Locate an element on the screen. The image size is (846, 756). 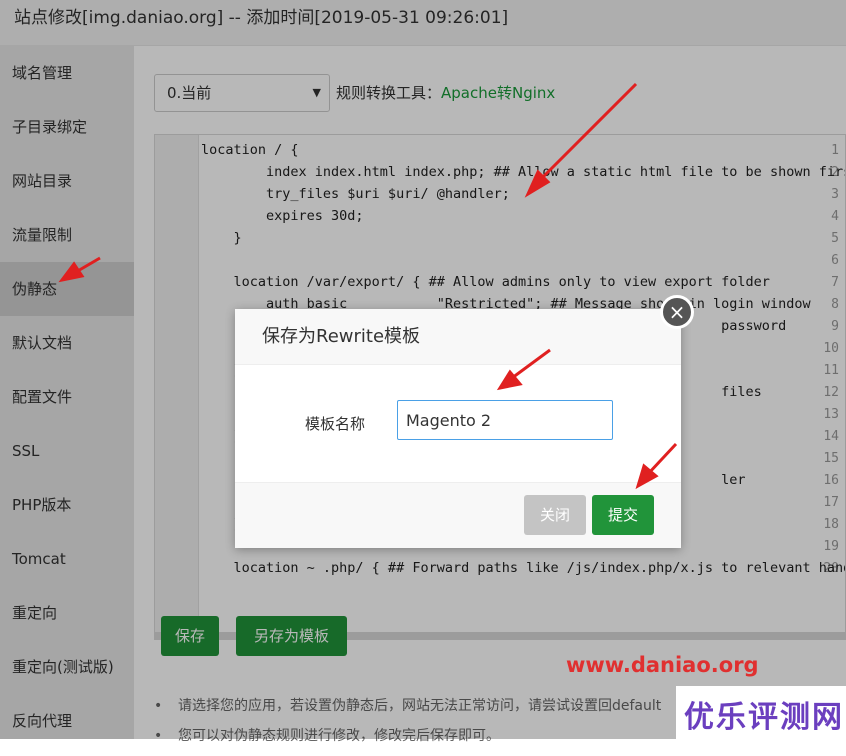
brand-logo: 优乐评测网 is located at coordinates (761, 712).